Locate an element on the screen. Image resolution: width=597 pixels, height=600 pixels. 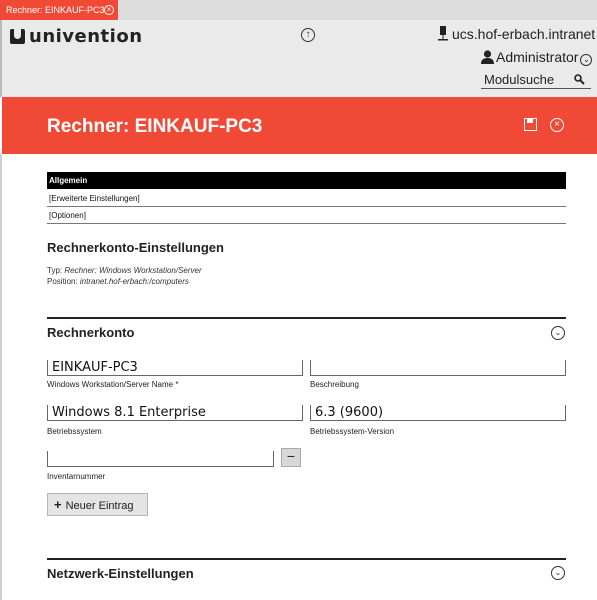
type-label: Typ: is located at coordinates (56, 270).